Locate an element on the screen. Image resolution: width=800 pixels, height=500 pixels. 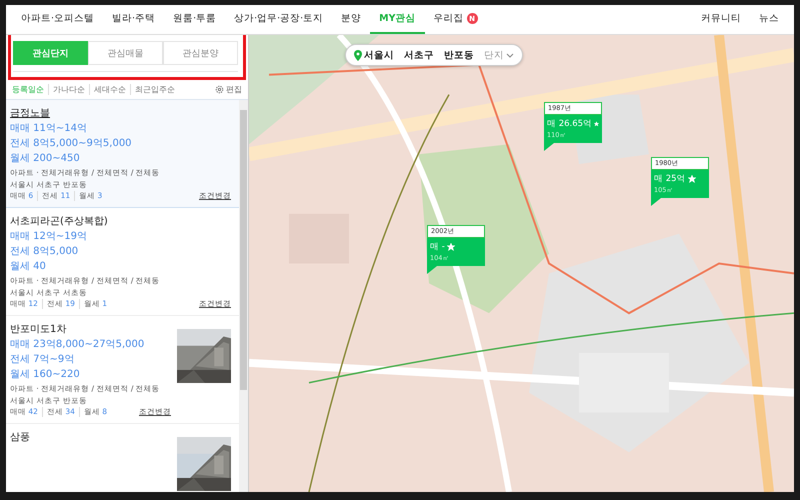
price-range: 월세 200~450 is located at coordinates (45, 159).